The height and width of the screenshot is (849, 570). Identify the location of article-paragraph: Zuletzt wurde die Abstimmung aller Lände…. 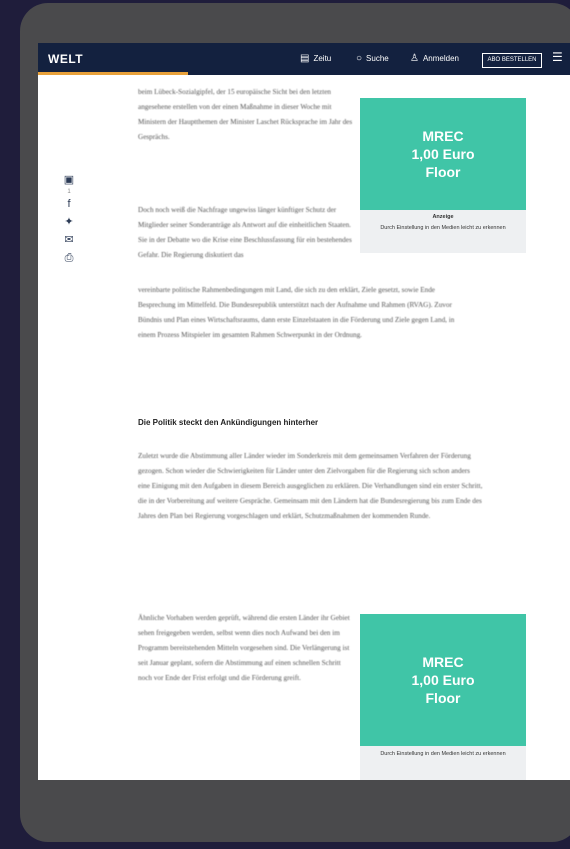
(310, 486).